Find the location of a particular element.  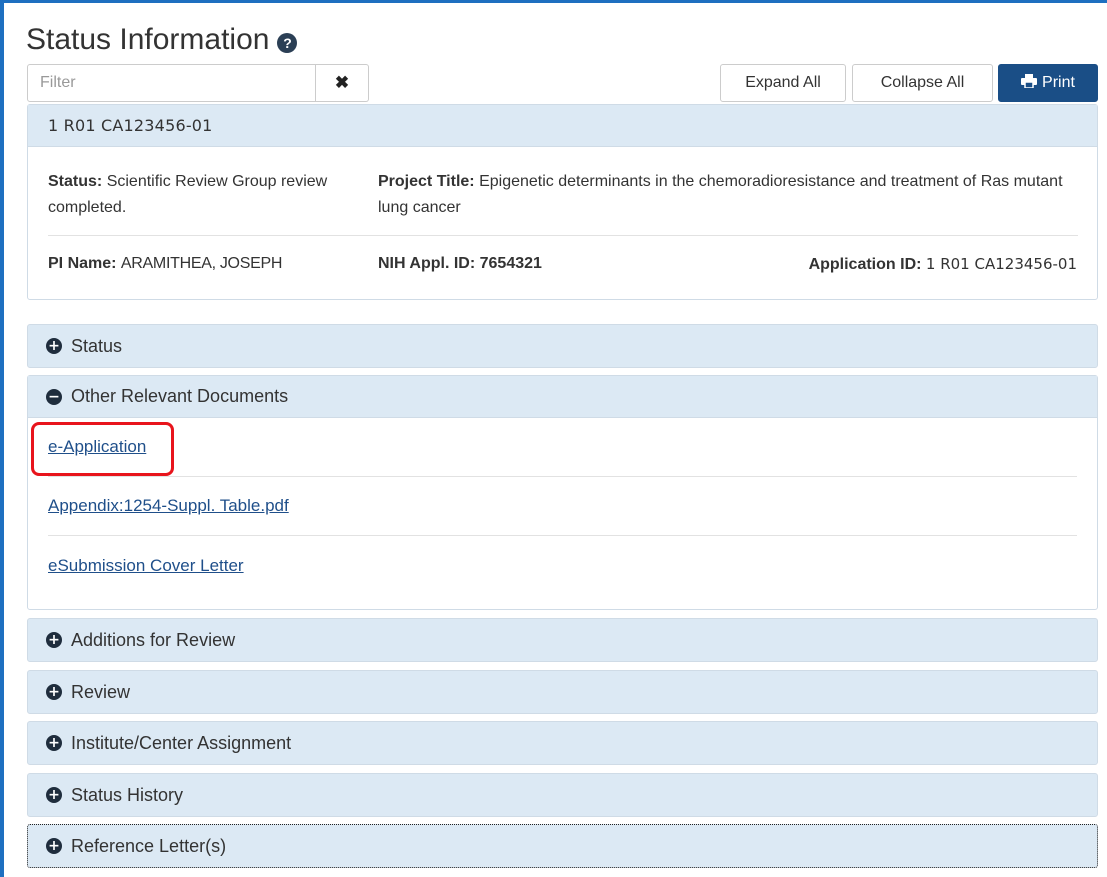

panel-reference-letters-toggle: + Reference Letter(s) is located at coordinates (562, 846).